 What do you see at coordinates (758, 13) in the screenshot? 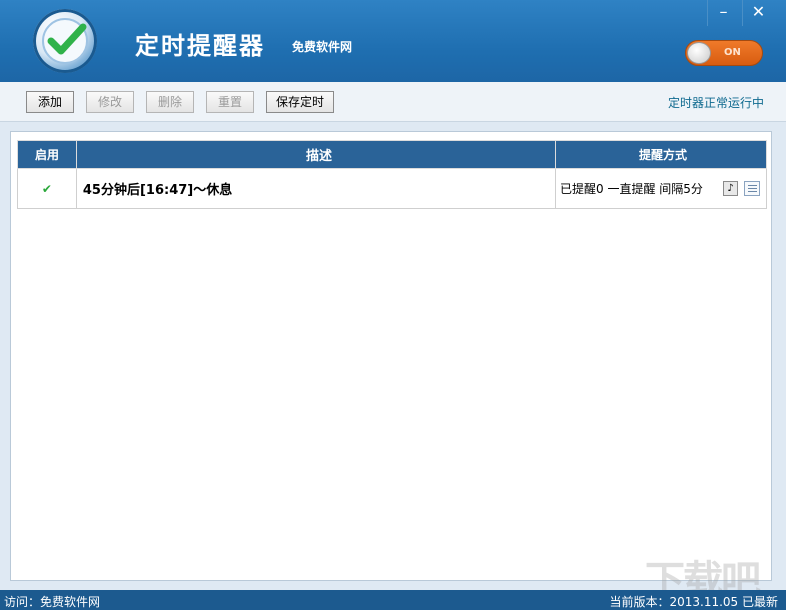
I see `close-button: ✕` at bounding box center [758, 13].